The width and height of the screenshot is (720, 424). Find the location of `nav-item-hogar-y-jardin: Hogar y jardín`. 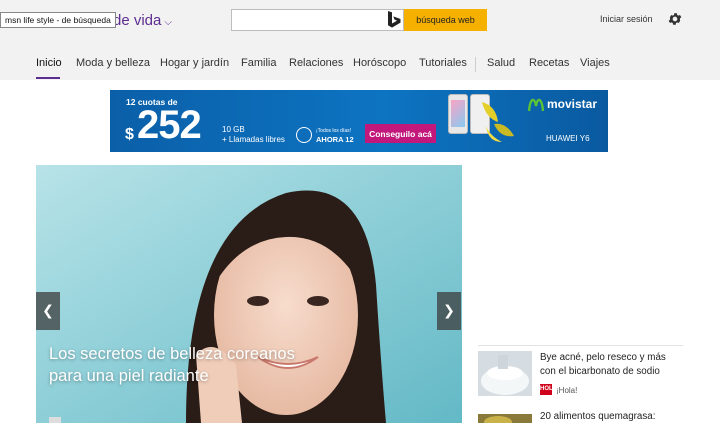

nav-item-hogar-y-jardin: Hogar y jardín is located at coordinates (194, 63).